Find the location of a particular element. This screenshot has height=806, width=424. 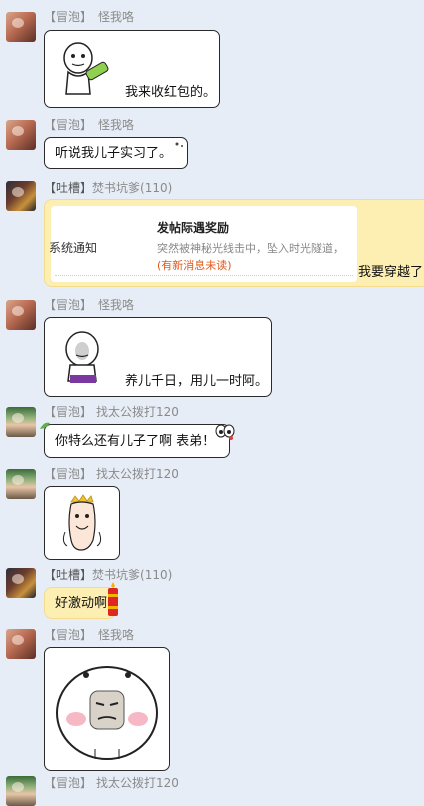

message-bubble: 听说我儿子实习了。 is located at coordinates (116, 153).